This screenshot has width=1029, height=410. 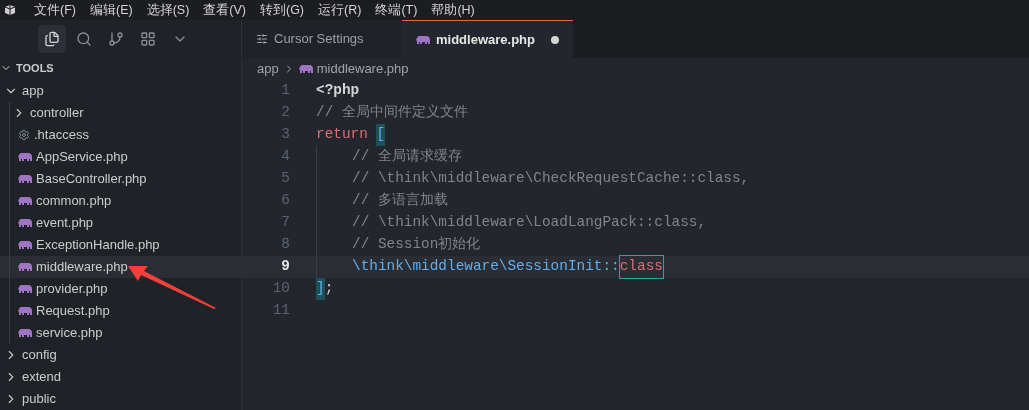 What do you see at coordinates (611, 267) in the screenshot?
I see `code-token: ::` at bounding box center [611, 267].